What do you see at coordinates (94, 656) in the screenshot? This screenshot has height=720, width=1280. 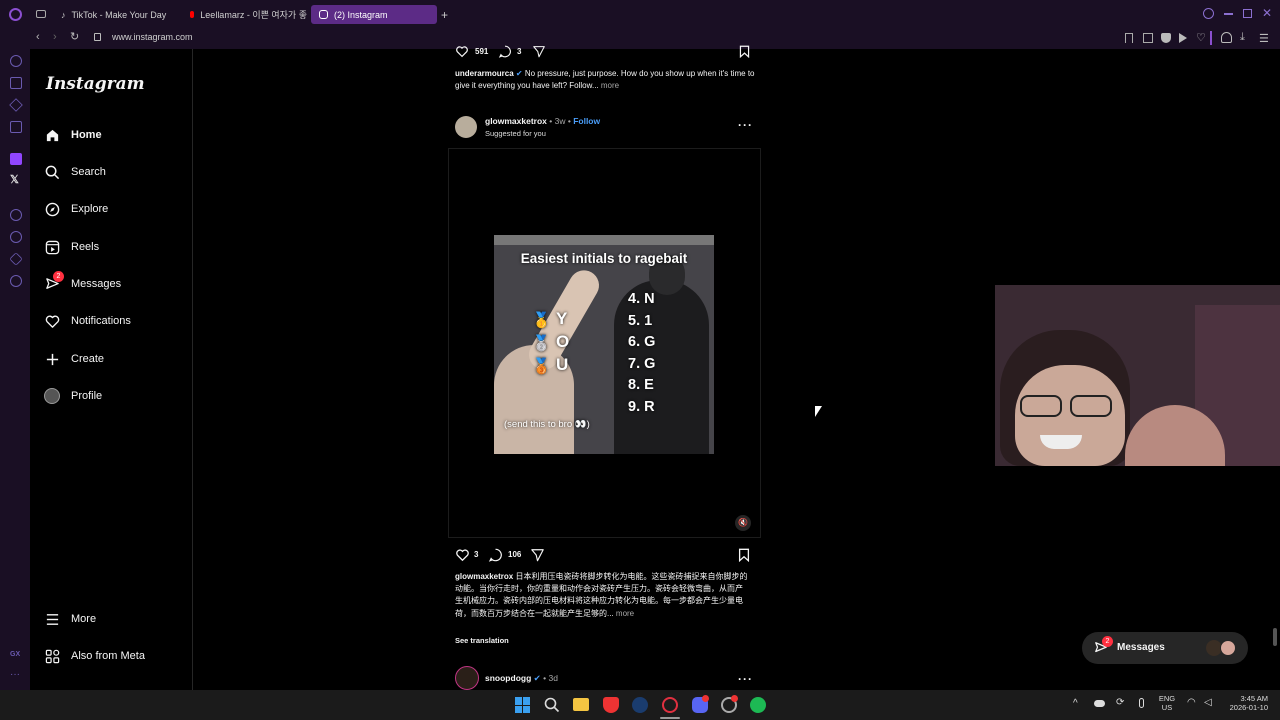 I see `nav-also-from-meta: Also from Meta` at bounding box center [94, 656].